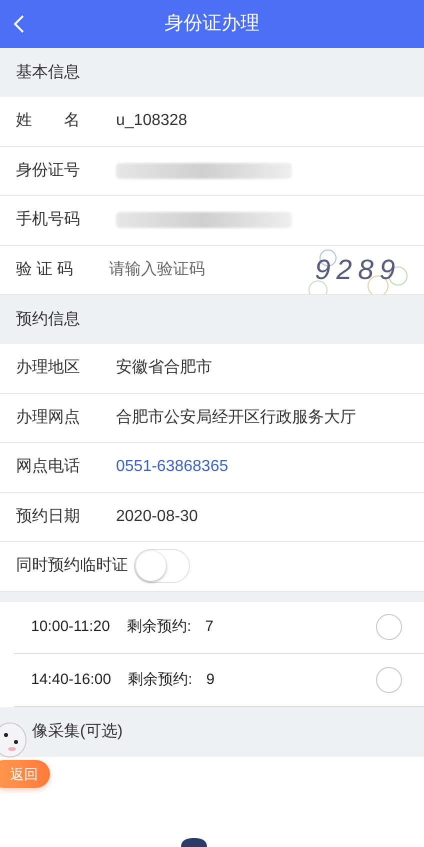 The height and width of the screenshot is (847, 424). What do you see at coordinates (164, 368) in the screenshot?
I see `field-value: 安徽省合肥市` at bounding box center [164, 368].